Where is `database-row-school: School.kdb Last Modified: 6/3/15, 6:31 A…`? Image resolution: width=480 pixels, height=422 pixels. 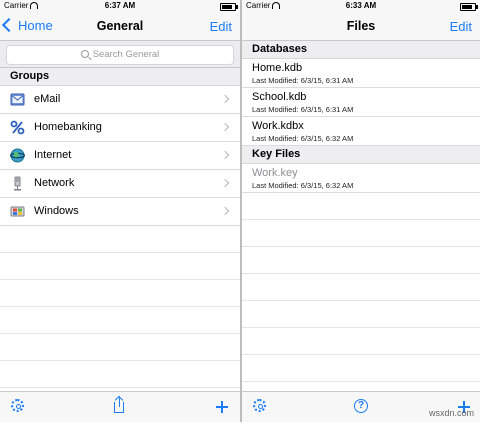
database-row-school: School.kdb Last Modified: 6/3/15, 6:31 A… is located at coordinates (361, 102).